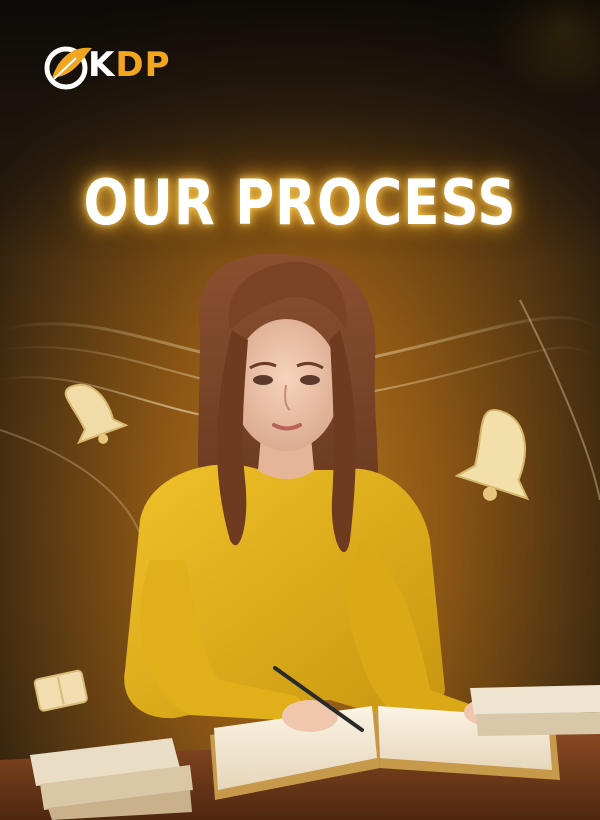 Image resolution: width=600 pixels, height=820 pixels. Describe the element at coordinates (300, 202) in the screenshot. I see `page-title: OUR PROCESS` at that location.